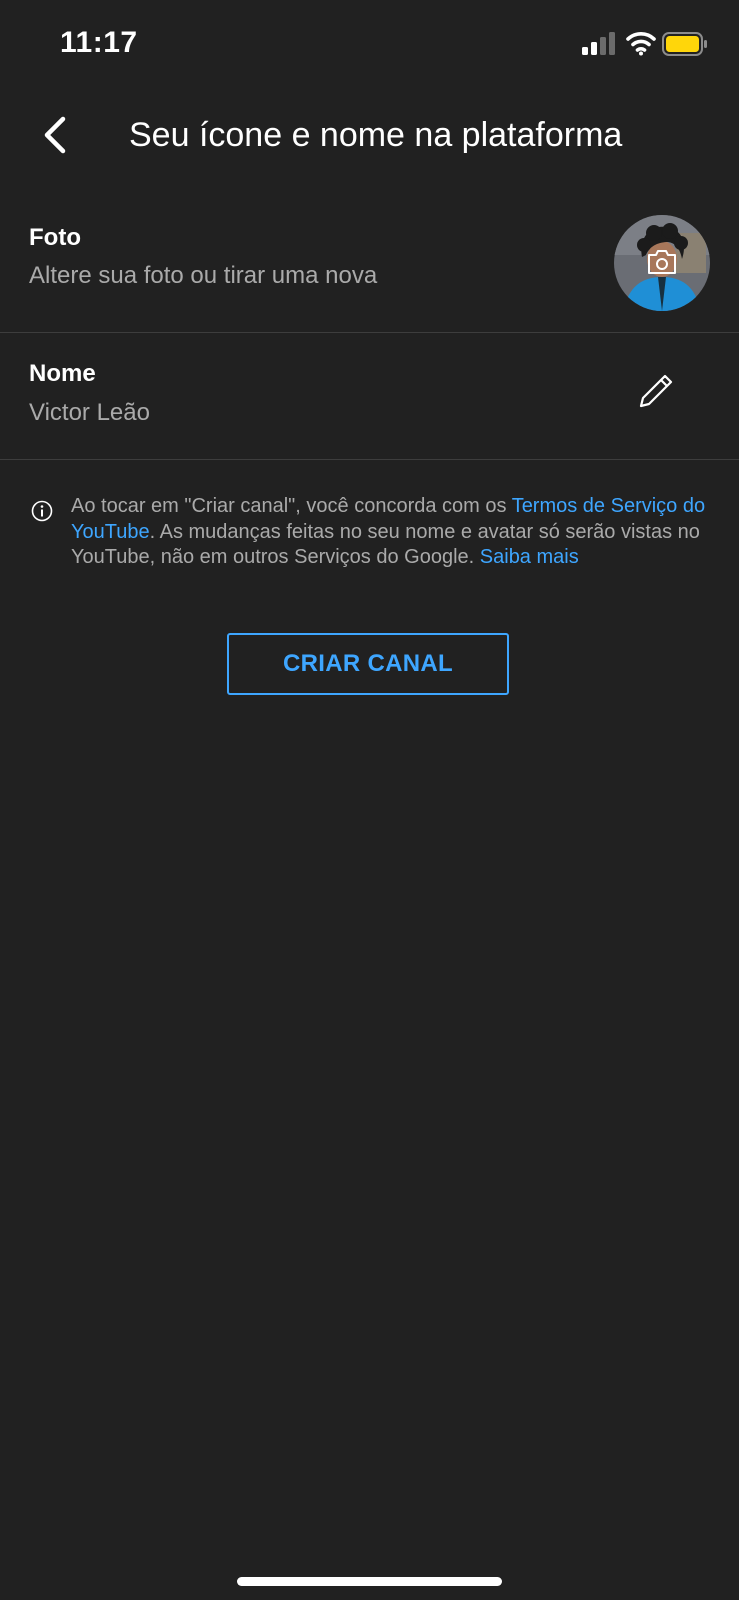  What do you see at coordinates (99, 42) in the screenshot?
I see `status-time: 11:17` at bounding box center [99, 42].